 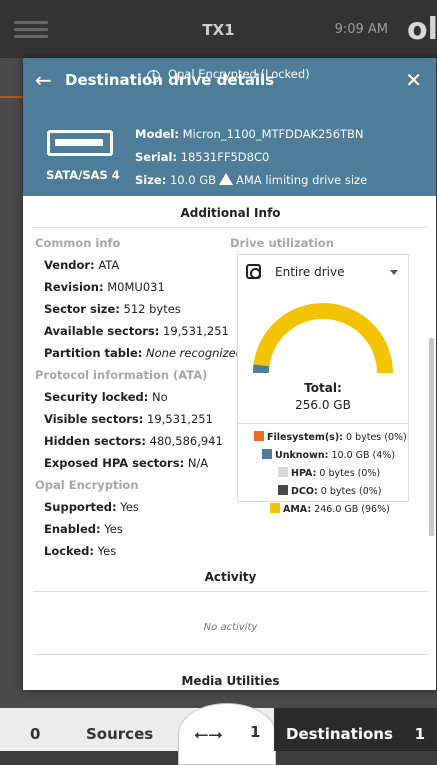 What do you see at coordinates (160, 397) in the screenshot?
I see `security-locked-value: No` at bounding box center [160, 397].